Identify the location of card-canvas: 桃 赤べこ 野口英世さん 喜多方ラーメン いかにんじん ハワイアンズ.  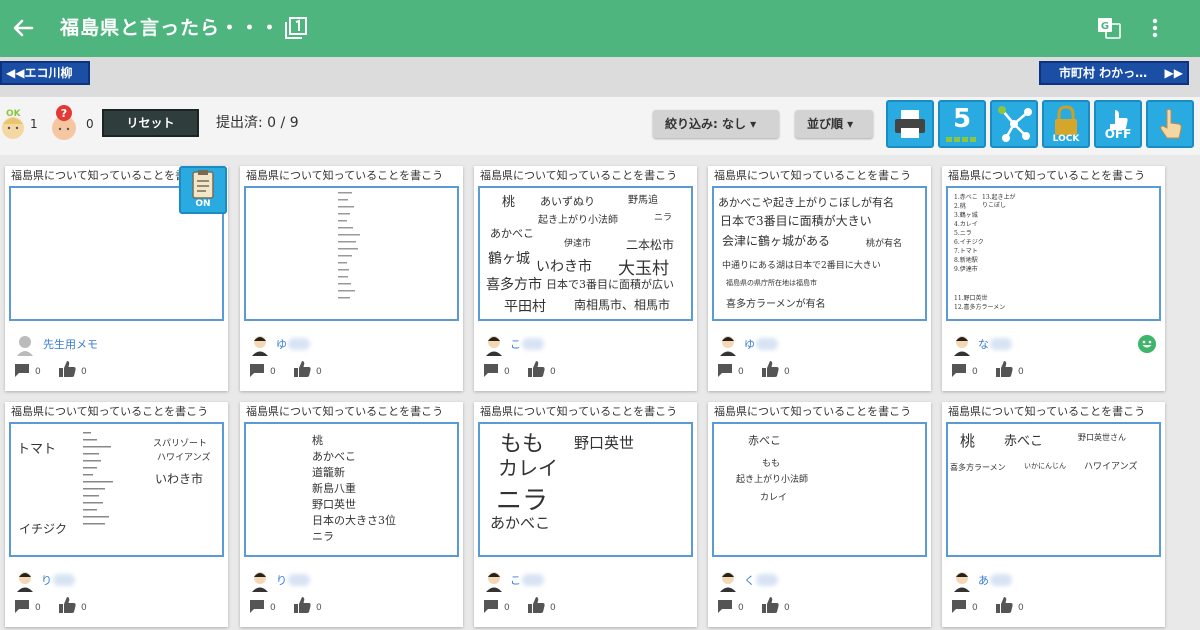
(1053, 489).